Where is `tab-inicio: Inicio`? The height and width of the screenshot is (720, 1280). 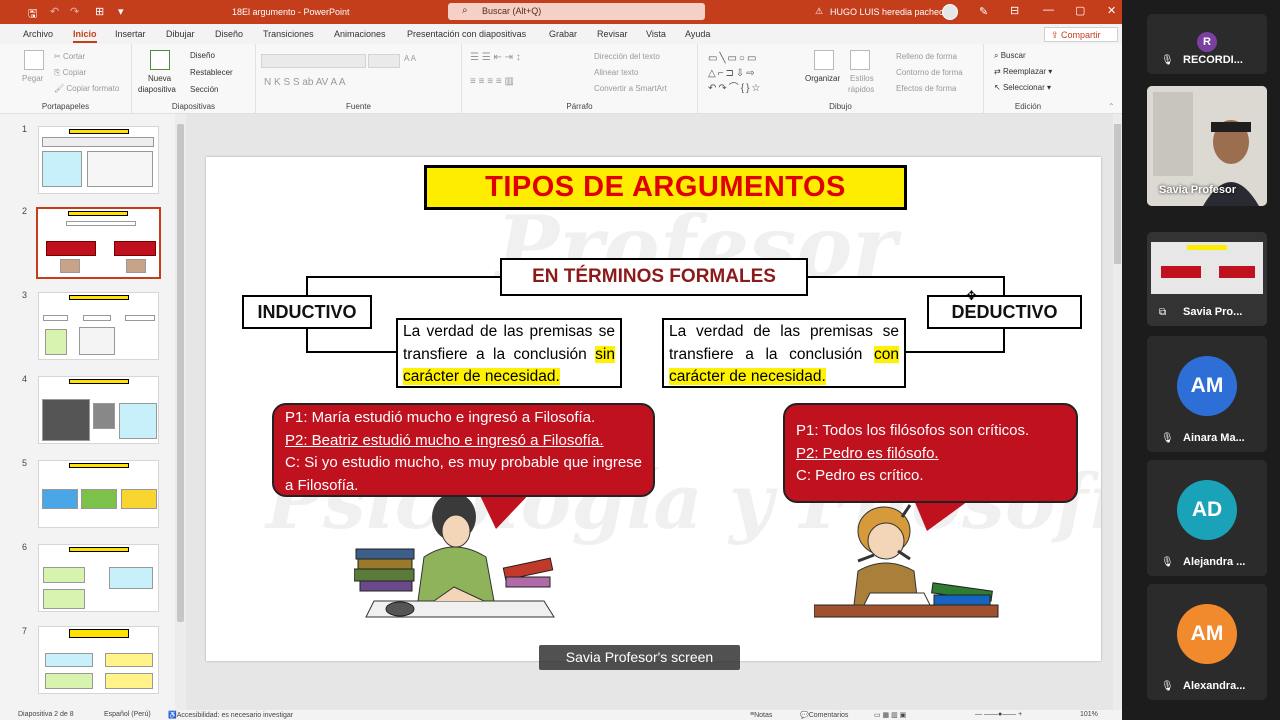 tab-inicio: Inicio is located at coordinates (85, 36).